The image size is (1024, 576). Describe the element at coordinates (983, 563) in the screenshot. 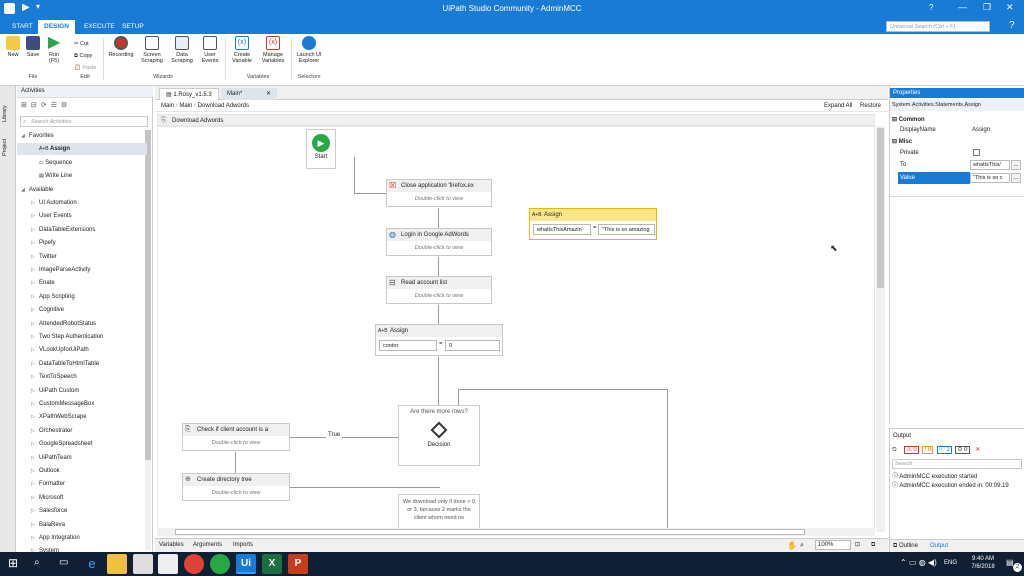

I see `clock: 9:40 AM 7/6/2018` at that location.